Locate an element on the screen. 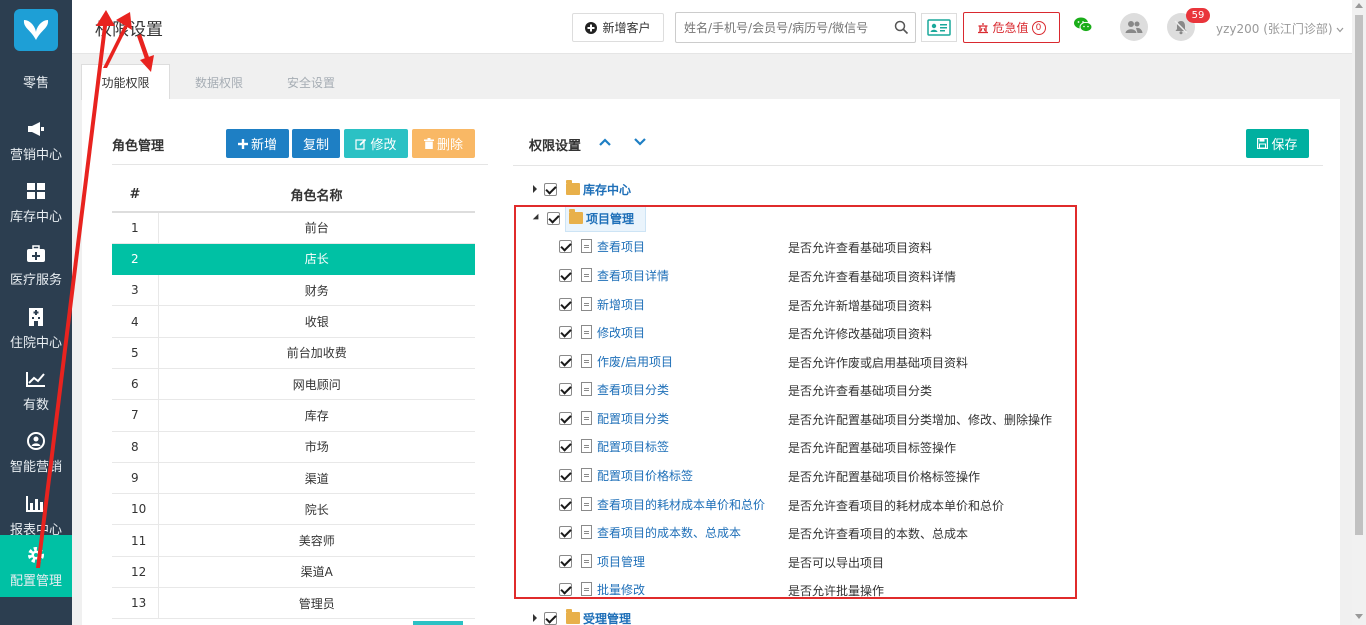 The width and height of the screenshot is (1366, 625). save-button: 保存 is located at coordinates (1277, 143).